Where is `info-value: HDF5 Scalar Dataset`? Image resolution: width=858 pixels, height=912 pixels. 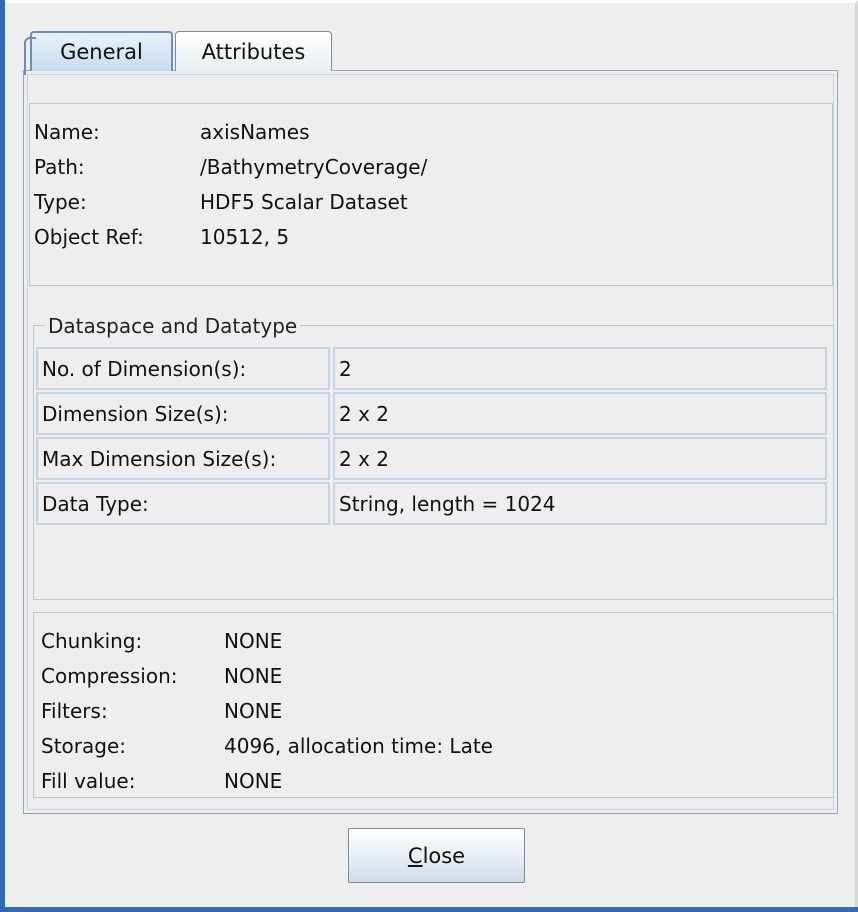
info-value: HDF5 Scalar Dataset is located at coordinates (304, 201).